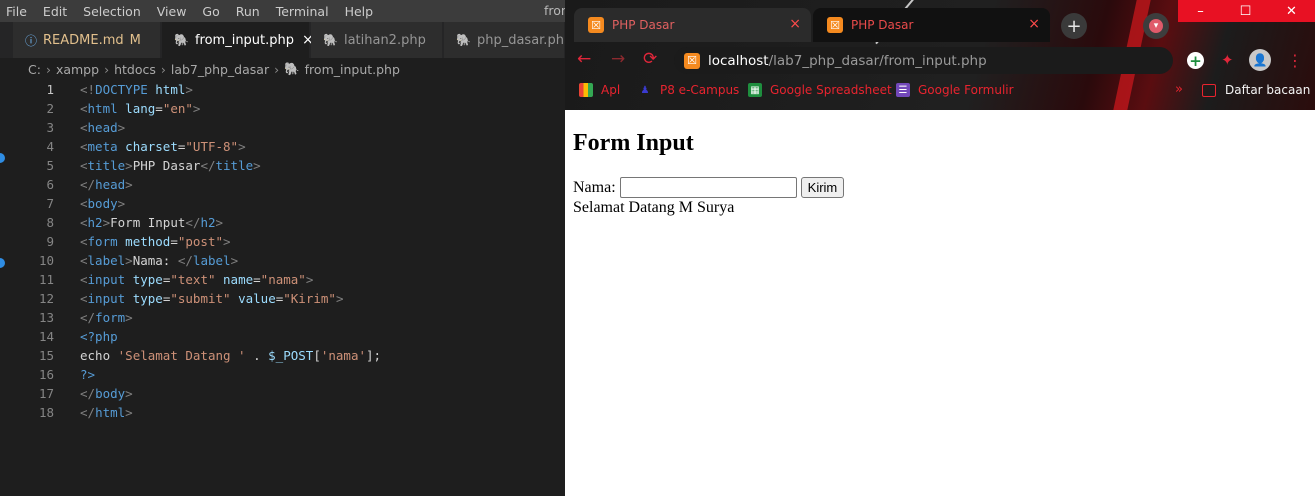  Describe the element at coordinates (102, 203) in the screenshot. I see `tag-name: body` at that location.